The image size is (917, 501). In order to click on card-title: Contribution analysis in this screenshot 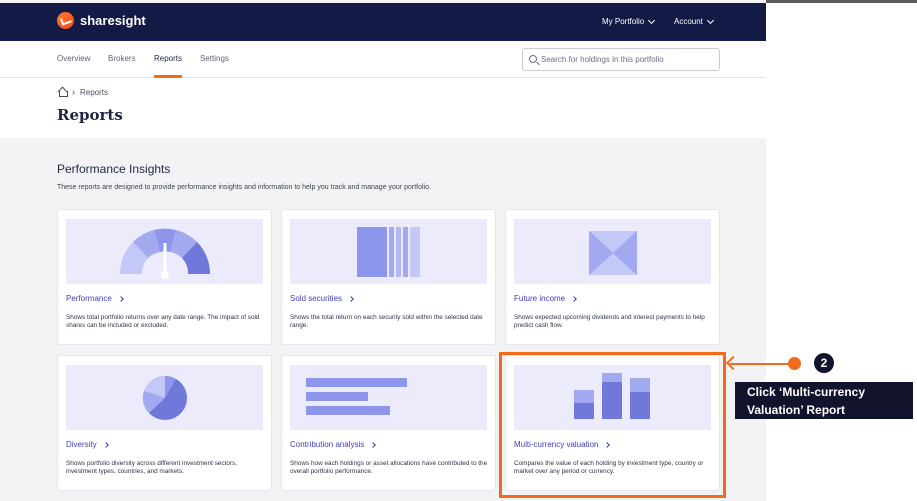, I will do `click(327, 444)`.